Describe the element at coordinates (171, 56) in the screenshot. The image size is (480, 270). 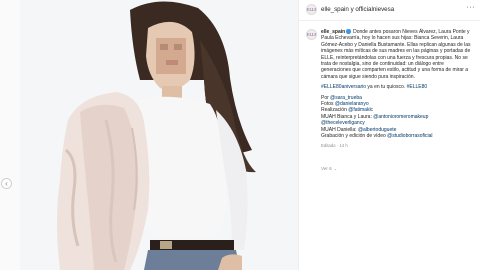
I see `face-blur` at that location.